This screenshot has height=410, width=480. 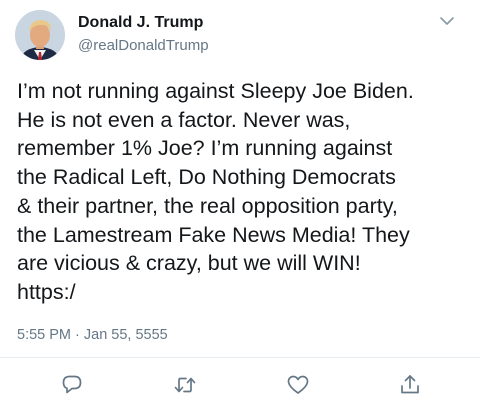 I want to click on author-header: Donald J. Trump @realDonaldTrump, so click(x=143, y=34).